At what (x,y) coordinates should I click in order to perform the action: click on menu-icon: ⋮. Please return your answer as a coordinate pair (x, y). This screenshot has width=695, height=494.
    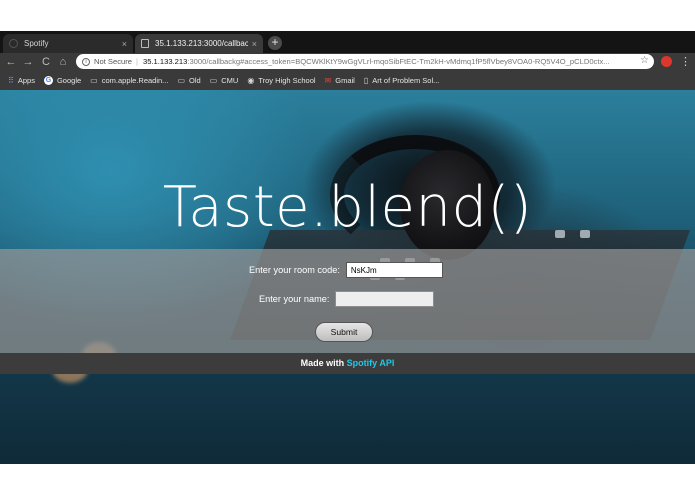
    Looking at the image, I should click on (685, 62).